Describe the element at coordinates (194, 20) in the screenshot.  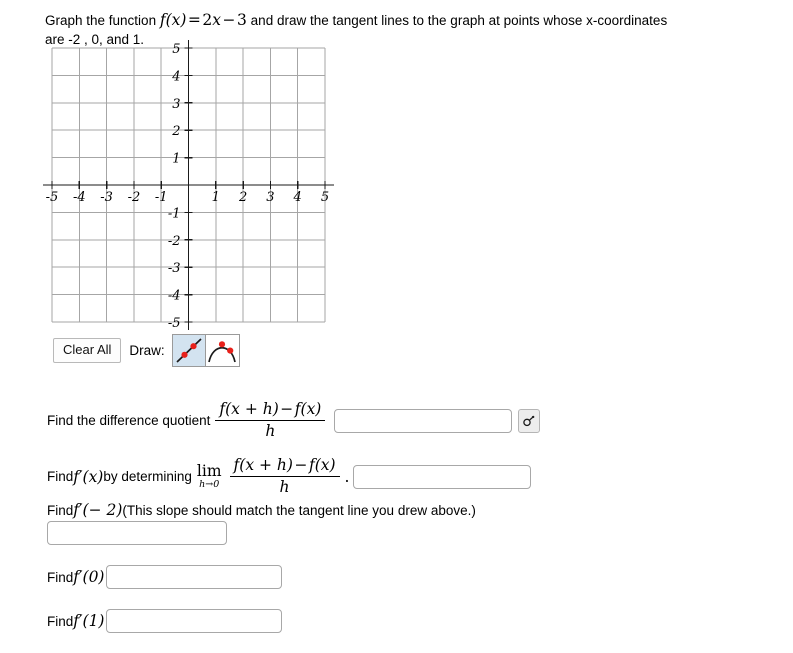
I see `prompt-equals: =` at that location.